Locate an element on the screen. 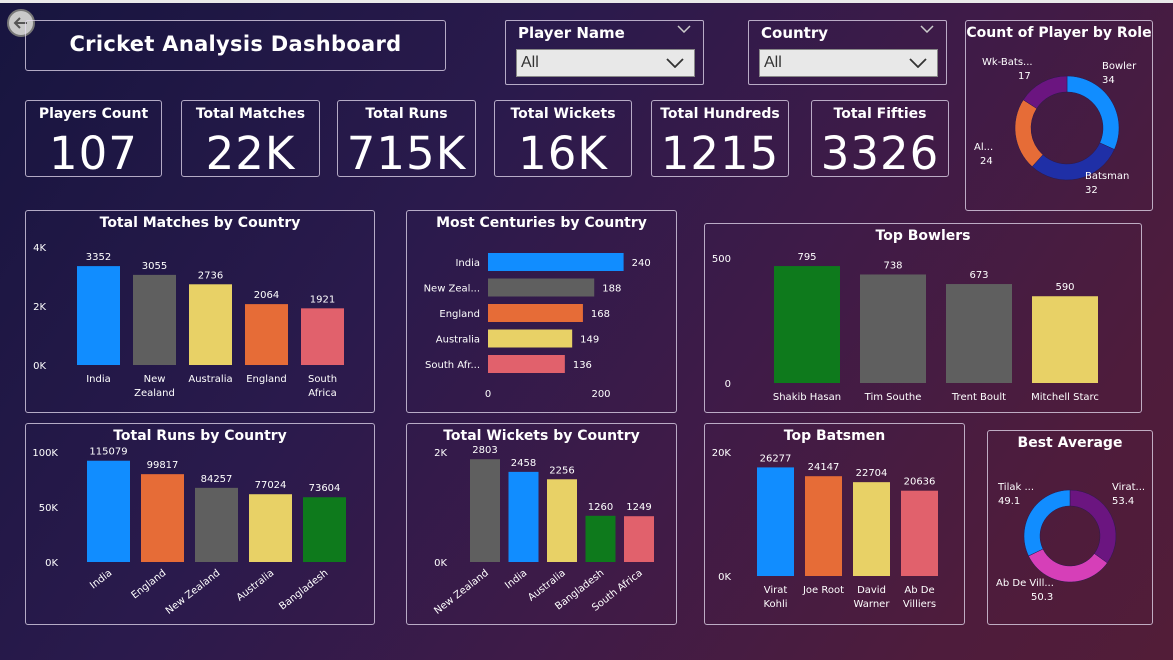 The width and height of the screenshot is (1173, 660). player-name-dropdown: All is located at coordinates (605, 63).